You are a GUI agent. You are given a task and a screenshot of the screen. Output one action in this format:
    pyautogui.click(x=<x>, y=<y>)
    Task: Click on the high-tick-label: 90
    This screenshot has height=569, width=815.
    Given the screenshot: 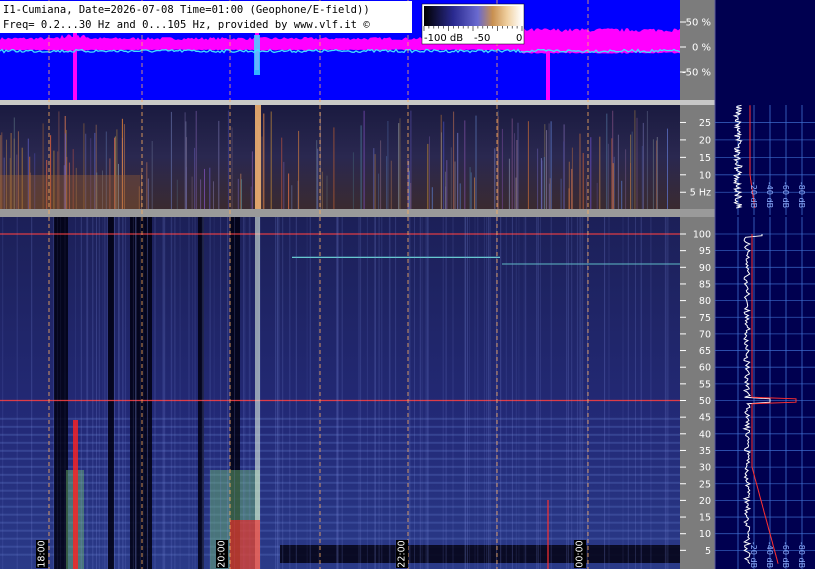 What is the action you would take?
    pyautogui.click(x=705, y=268)
    